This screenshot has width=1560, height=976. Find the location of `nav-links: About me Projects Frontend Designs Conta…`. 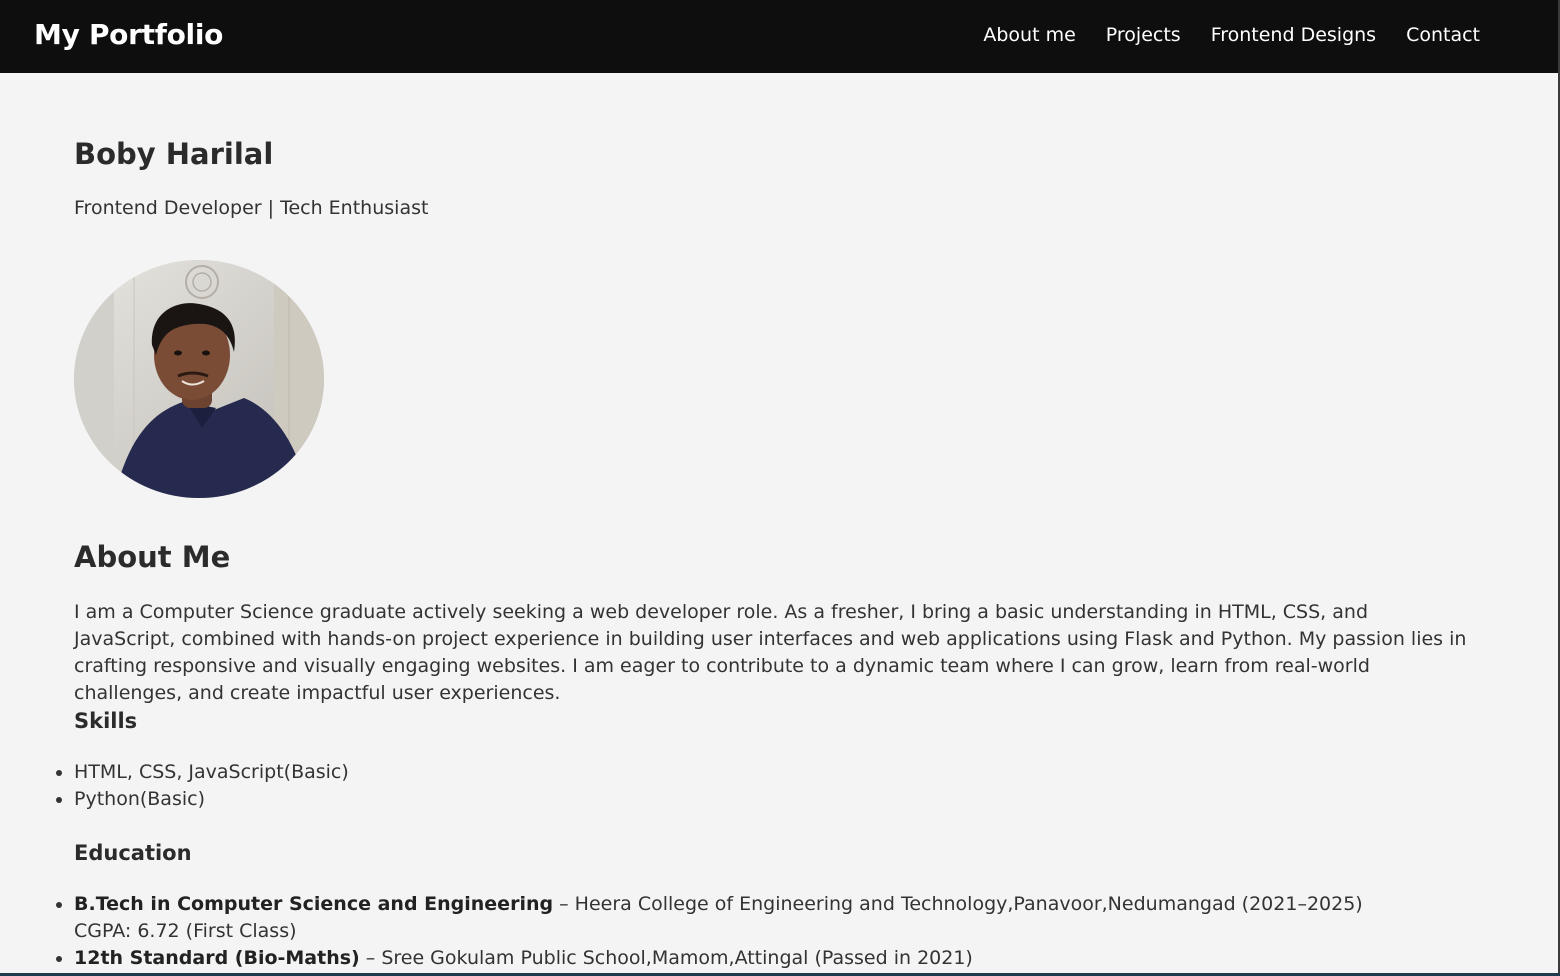

nav-links: About me Projects Frontend Designs Conta… is located at coordinates (1231, 35).